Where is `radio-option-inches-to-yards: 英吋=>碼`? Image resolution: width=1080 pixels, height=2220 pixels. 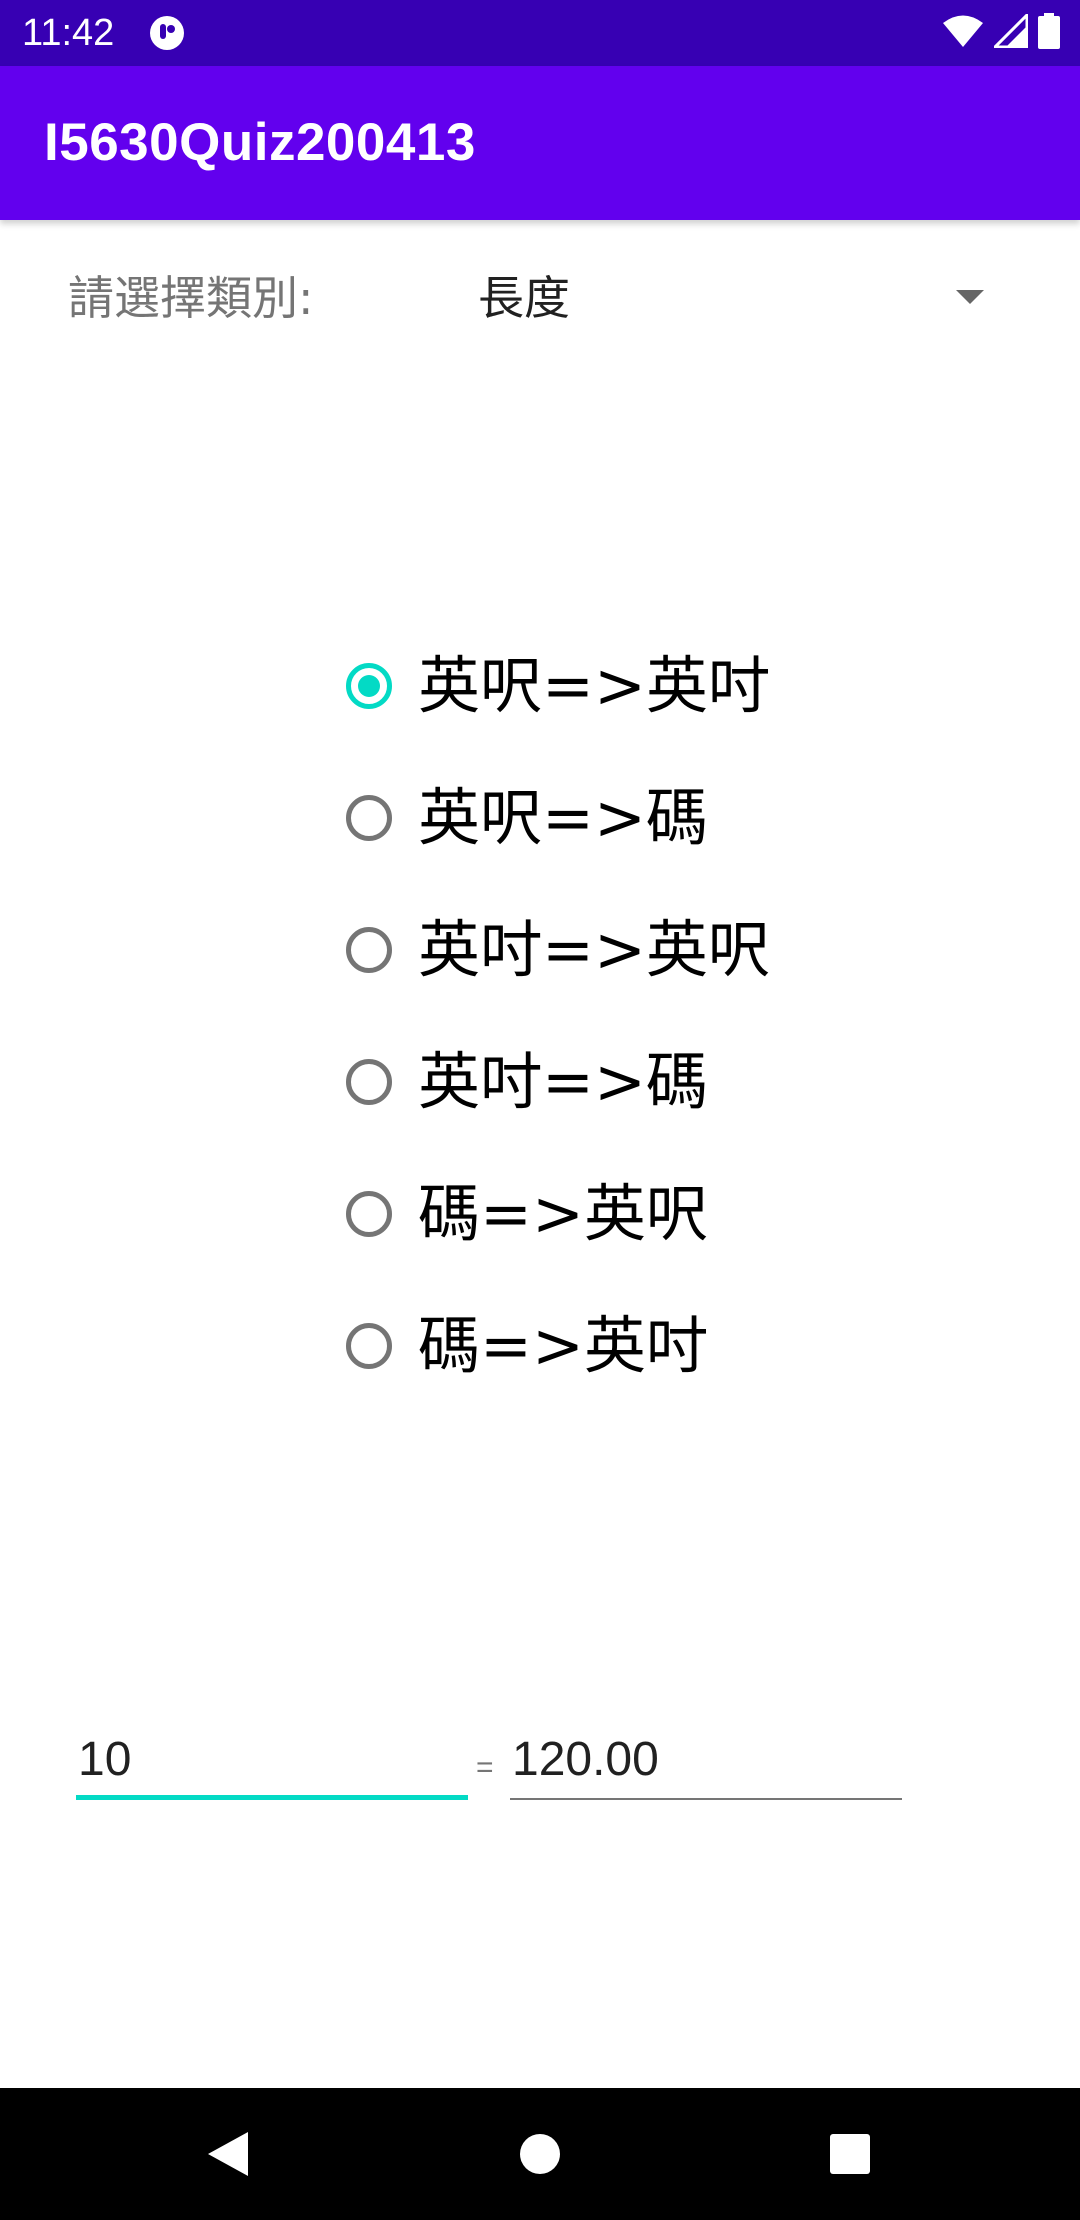 radio-option-inches-to-yards: 英吋=>碼 is located at coordinates (620, 1082).